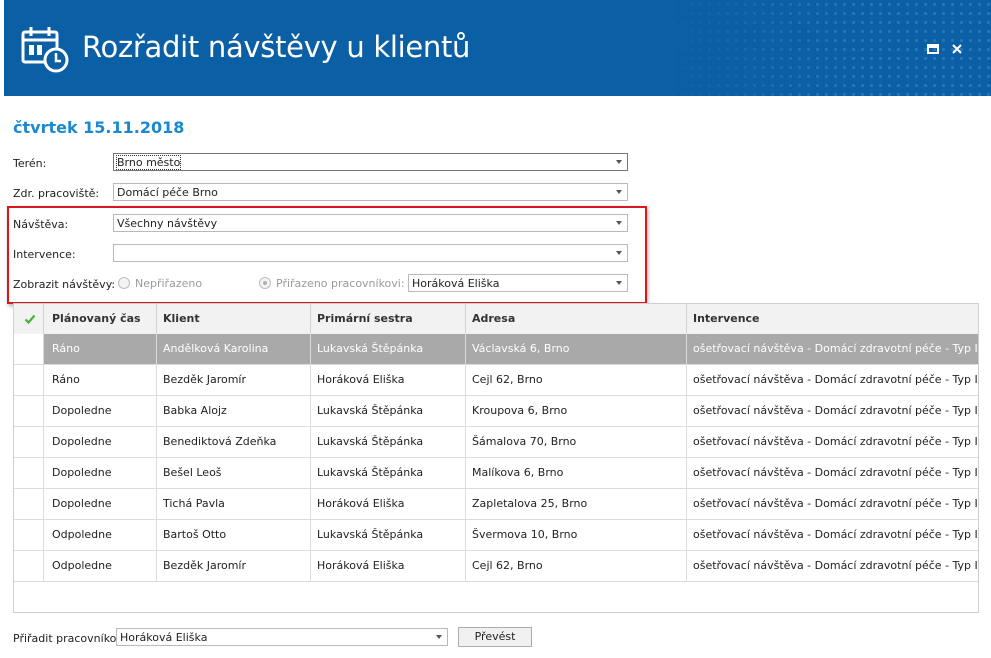  Describe the element at coordinates (497, 48) in the screenshot. I see `title-bar: Rozřadit návštěvy u klientů` at that location.